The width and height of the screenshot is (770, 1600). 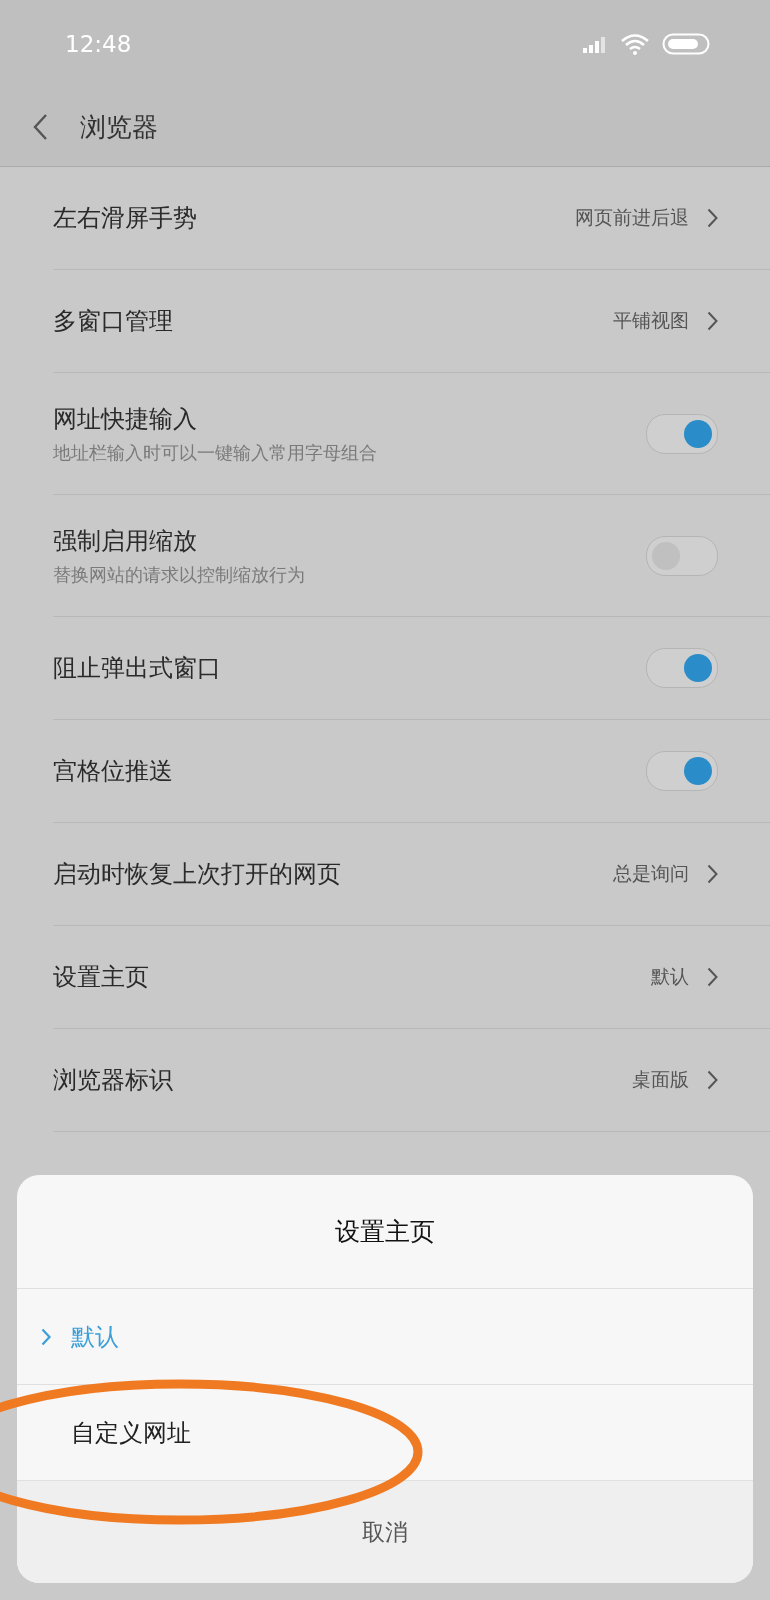 I want to click on setting-label: 强制启用缩放, so click(x=125, y=541).